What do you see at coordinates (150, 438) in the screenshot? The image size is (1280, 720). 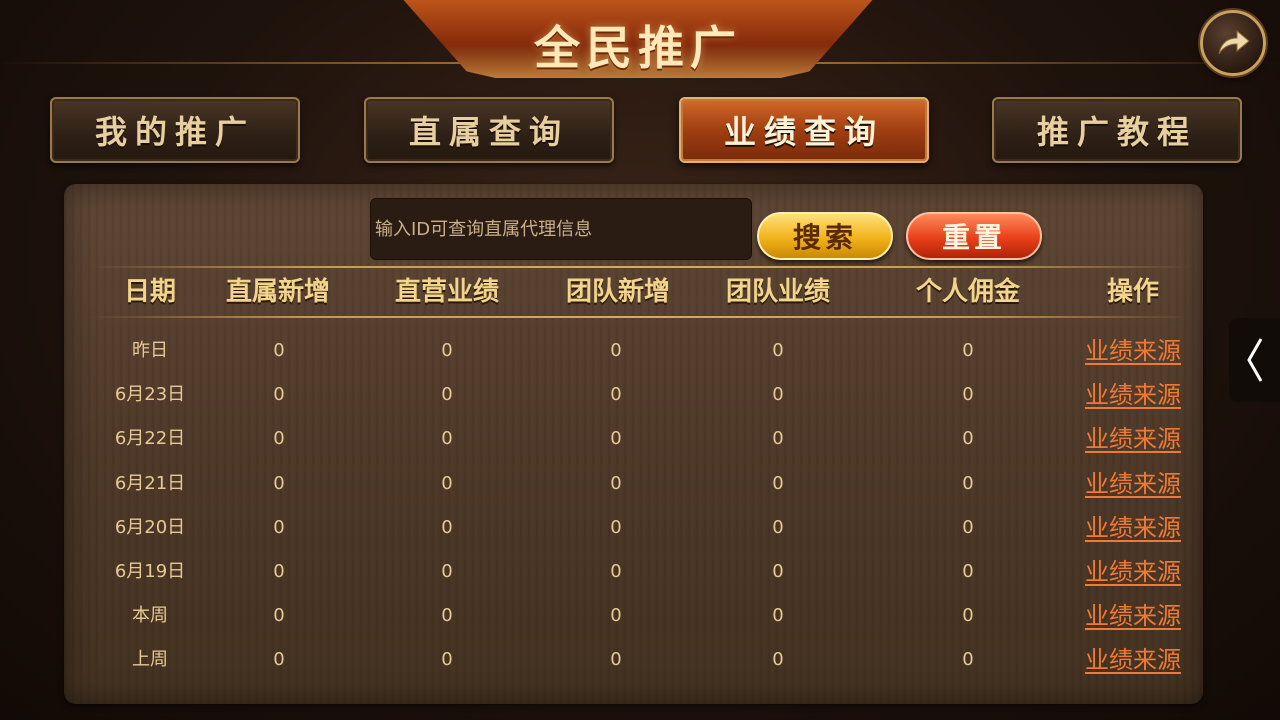 I see `cell-date: 6月22日` at bounding box center [150, 438].